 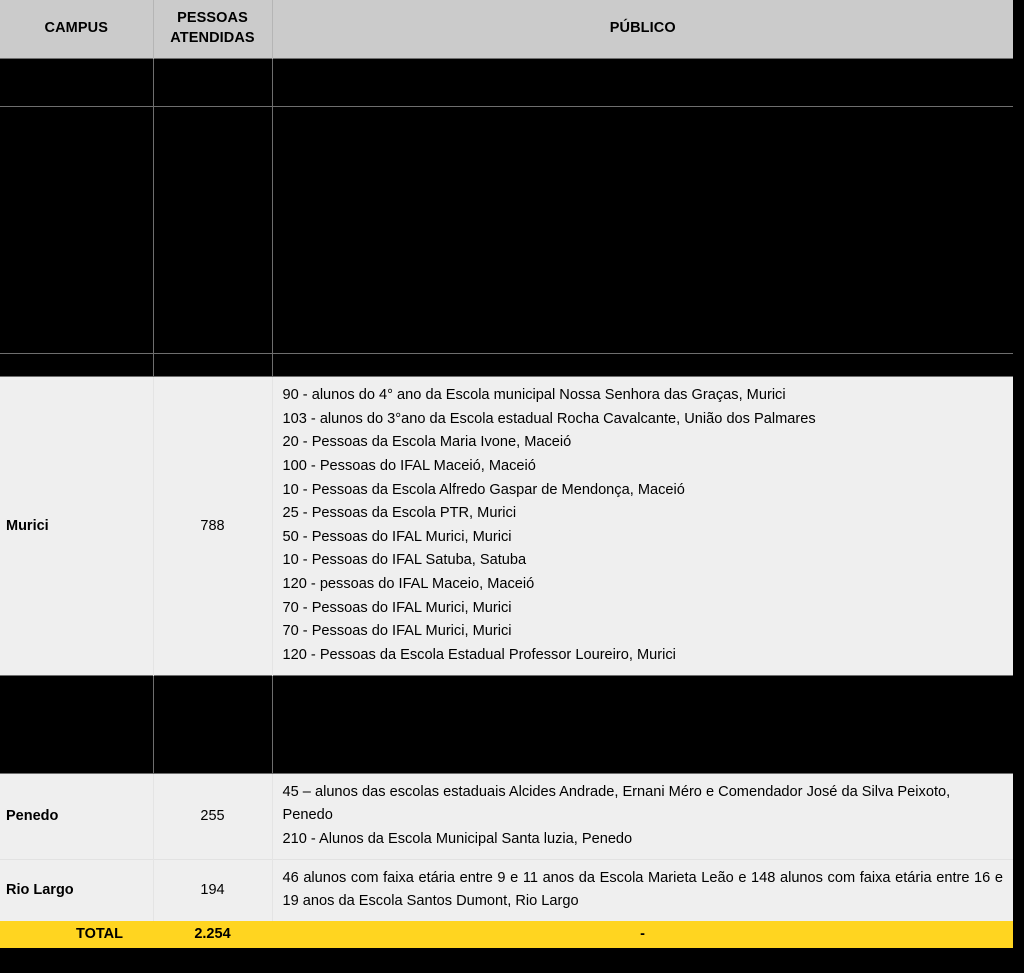 I want to click on column-header-campus: CAMPUS, so click(x=77, y=29).